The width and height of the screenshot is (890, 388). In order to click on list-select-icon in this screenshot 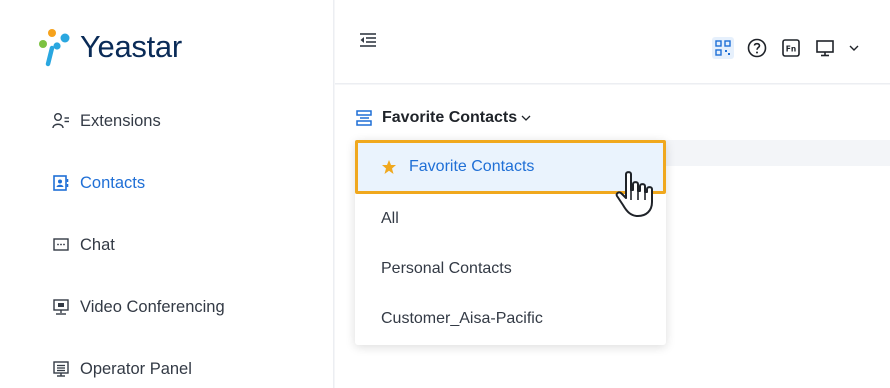, I will do `click(364, 118)`.